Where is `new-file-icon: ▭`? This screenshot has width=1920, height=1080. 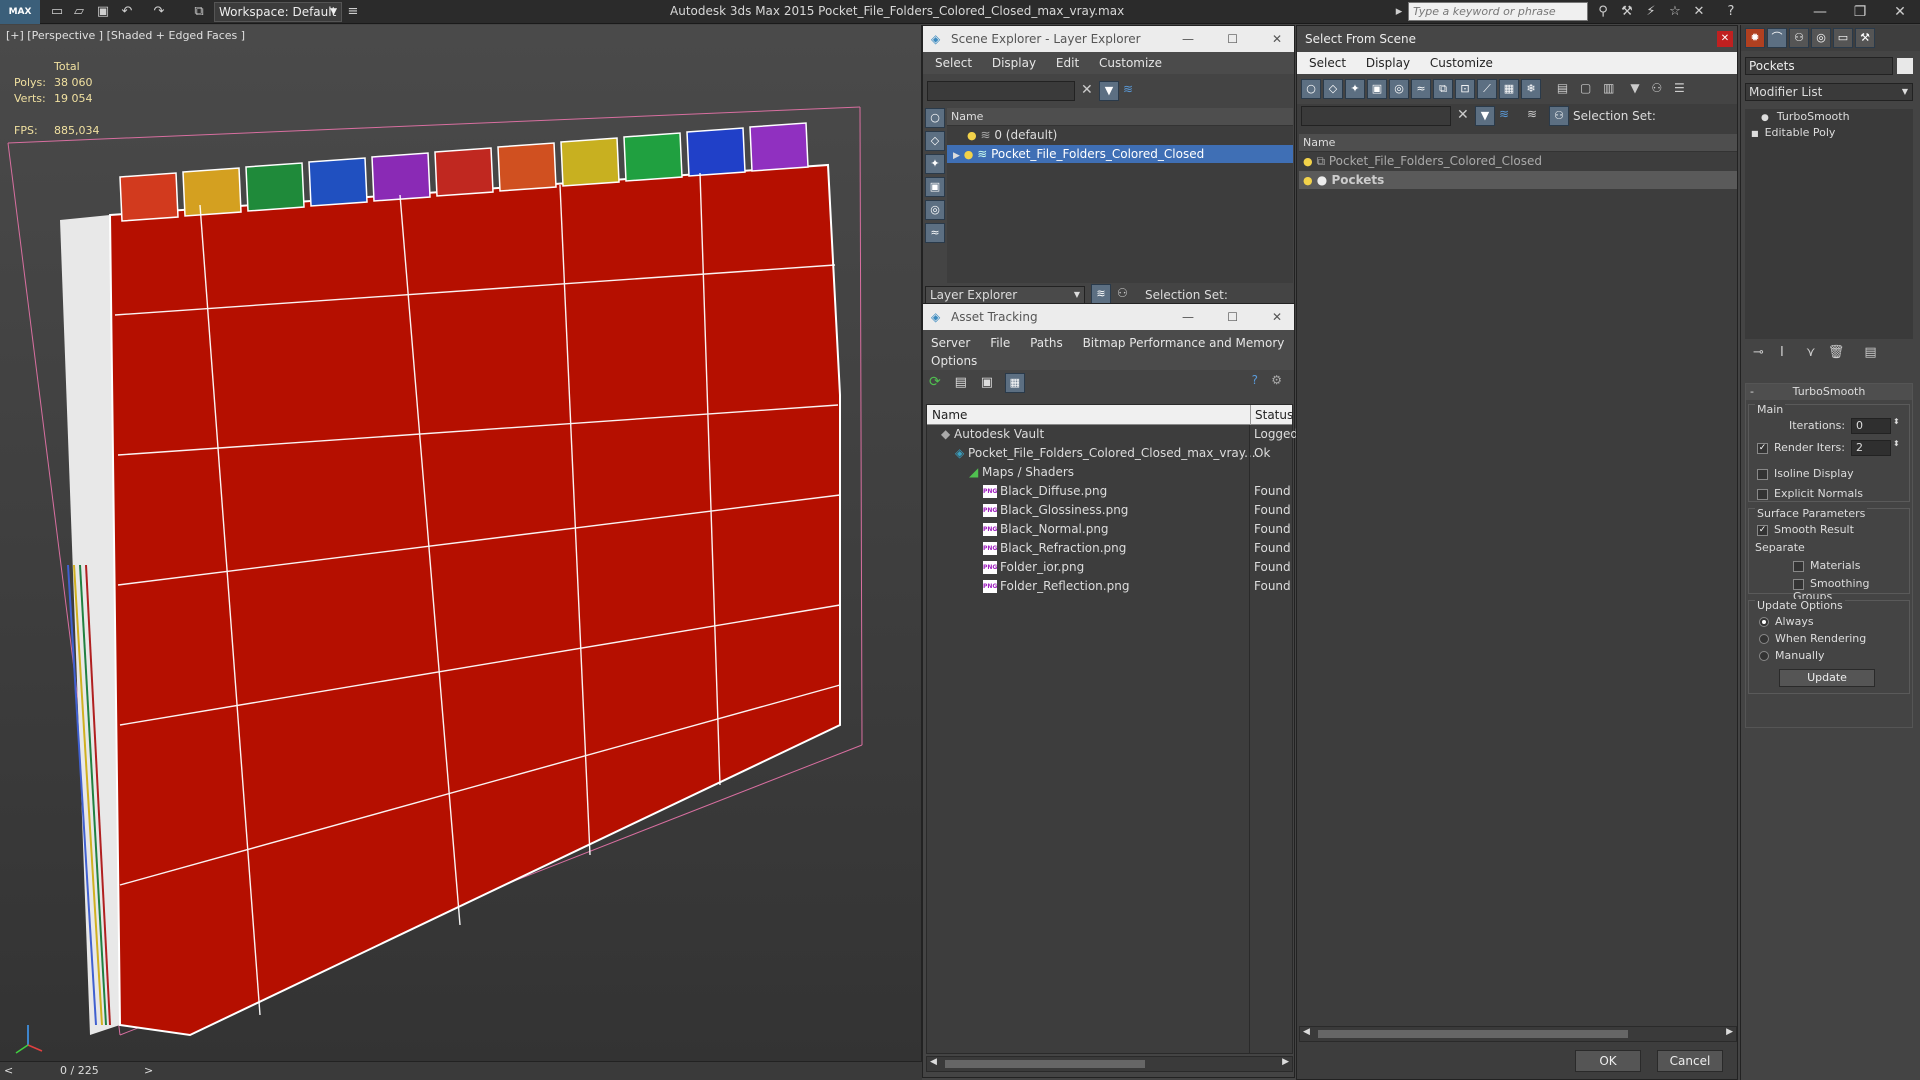 new-file-icon: ▭ is located at coordinates (57, 12).